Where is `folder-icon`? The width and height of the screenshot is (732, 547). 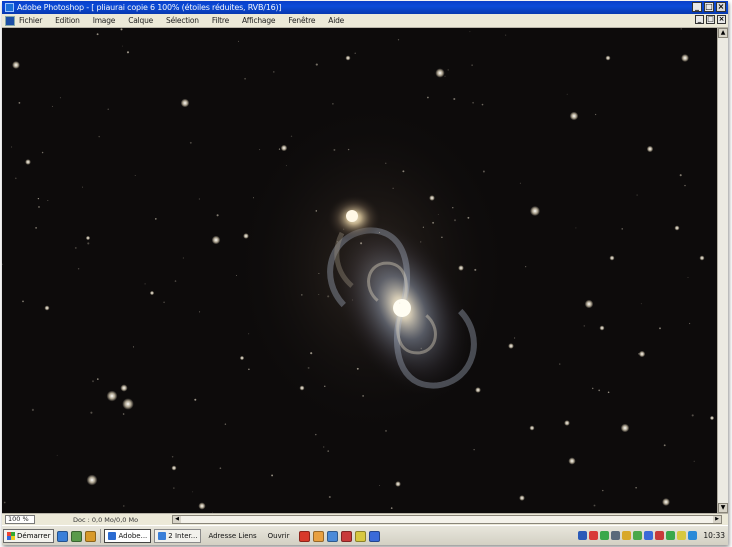
folder-icon is located at coordinates (91, 536).